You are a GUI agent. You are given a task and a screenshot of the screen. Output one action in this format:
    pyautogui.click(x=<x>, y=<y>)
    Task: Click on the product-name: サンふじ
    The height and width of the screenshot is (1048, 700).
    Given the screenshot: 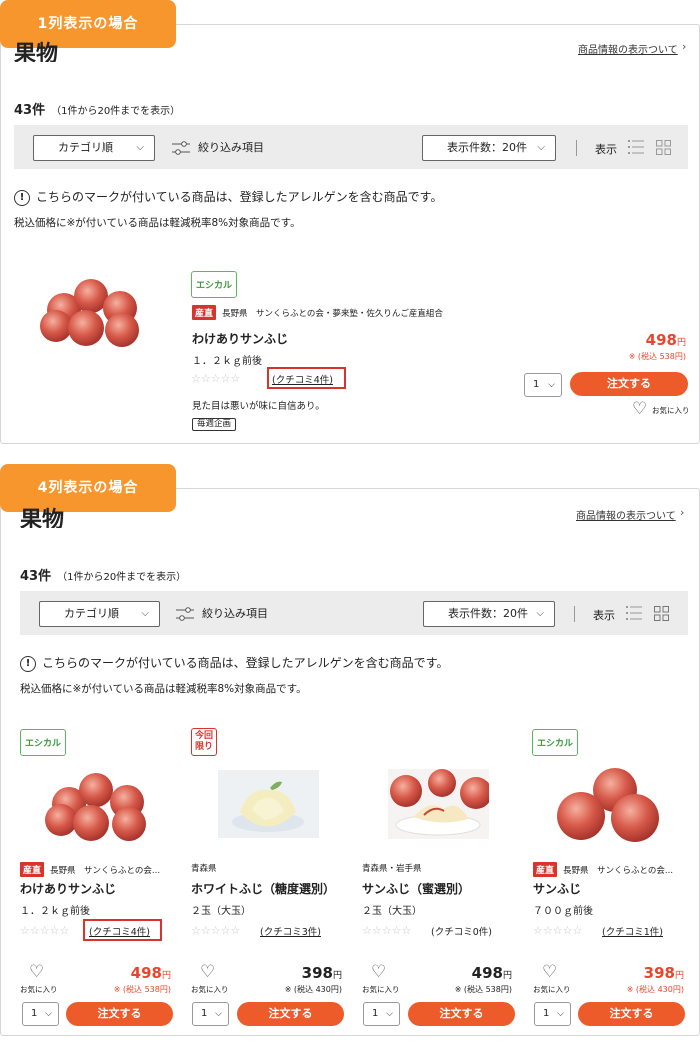 What is the action you would take?
    pyautogui.click(x=557, y=888)
    